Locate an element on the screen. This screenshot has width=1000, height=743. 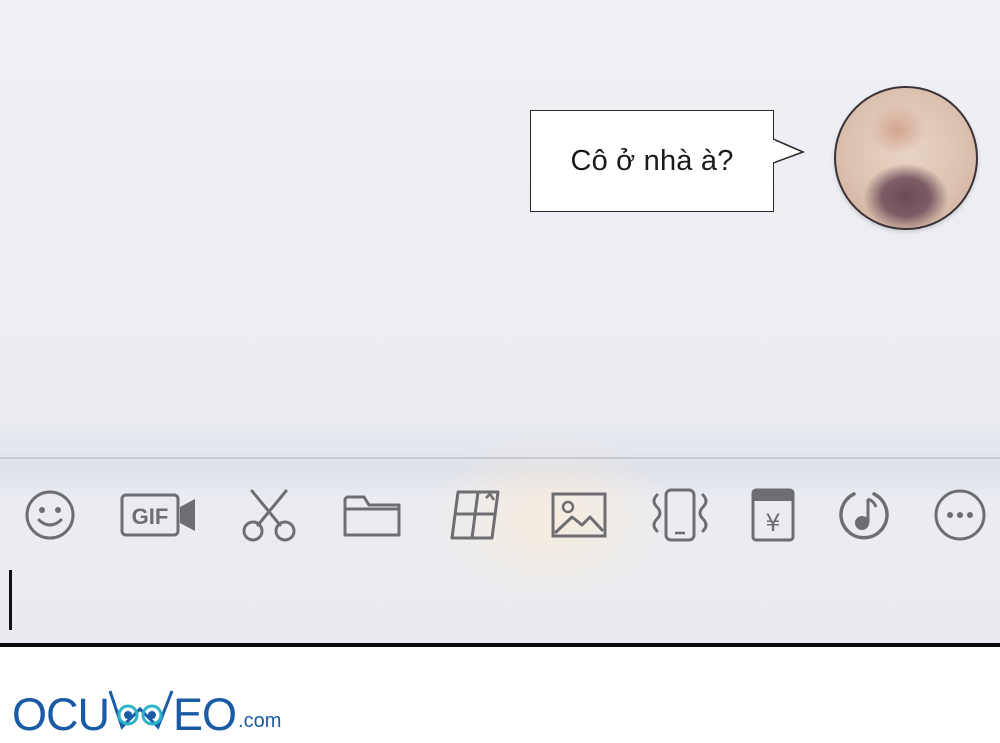
folder-icon is located at coordinates (372, 515).